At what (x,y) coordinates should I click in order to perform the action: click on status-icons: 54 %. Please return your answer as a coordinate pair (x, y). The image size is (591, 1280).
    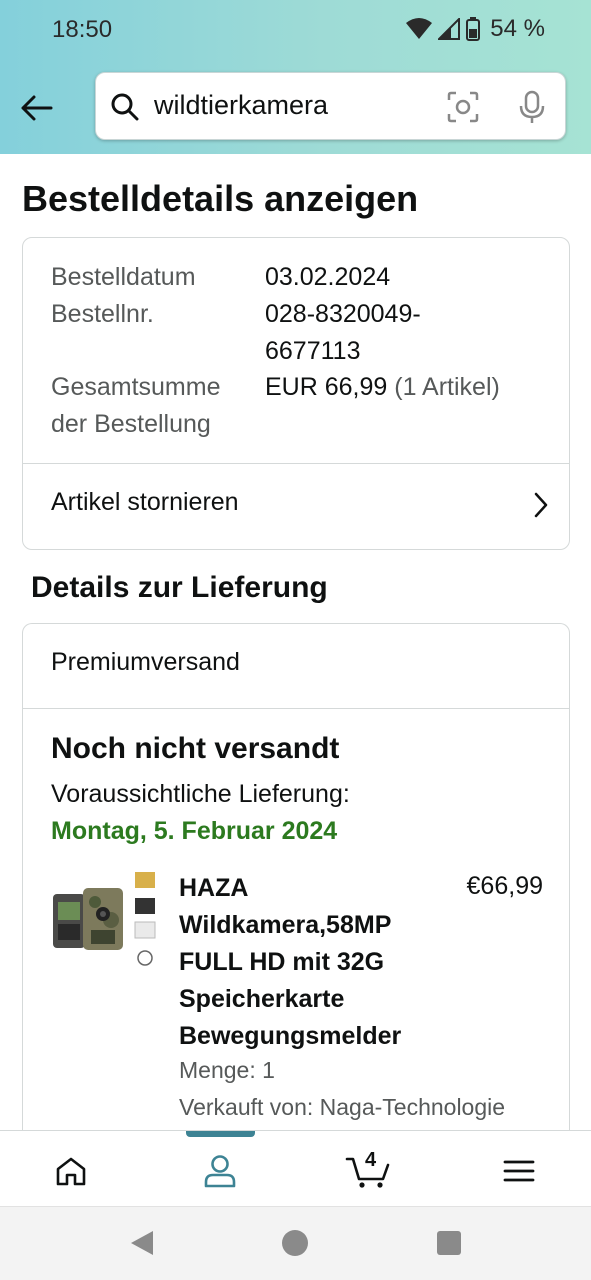
    Looking at the image, I should click on (475, 29).